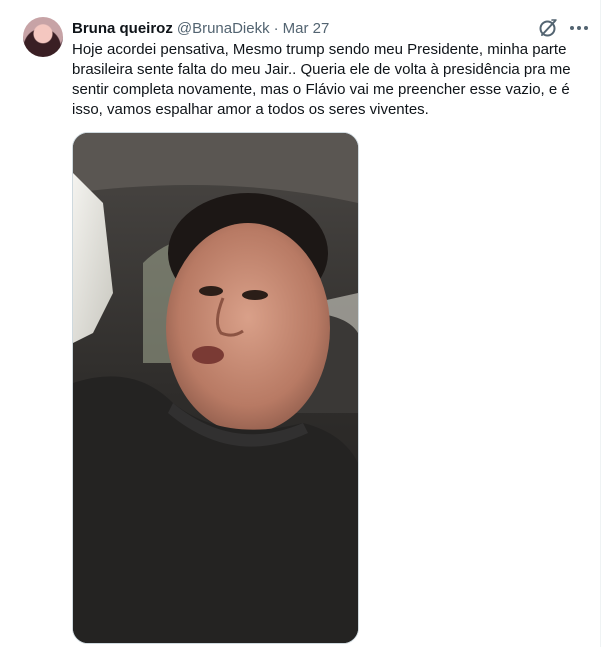  Describe the element at coordinates (223, 28) in the screenshot. I see `user-handle: @BrunaDiekk` at that location.